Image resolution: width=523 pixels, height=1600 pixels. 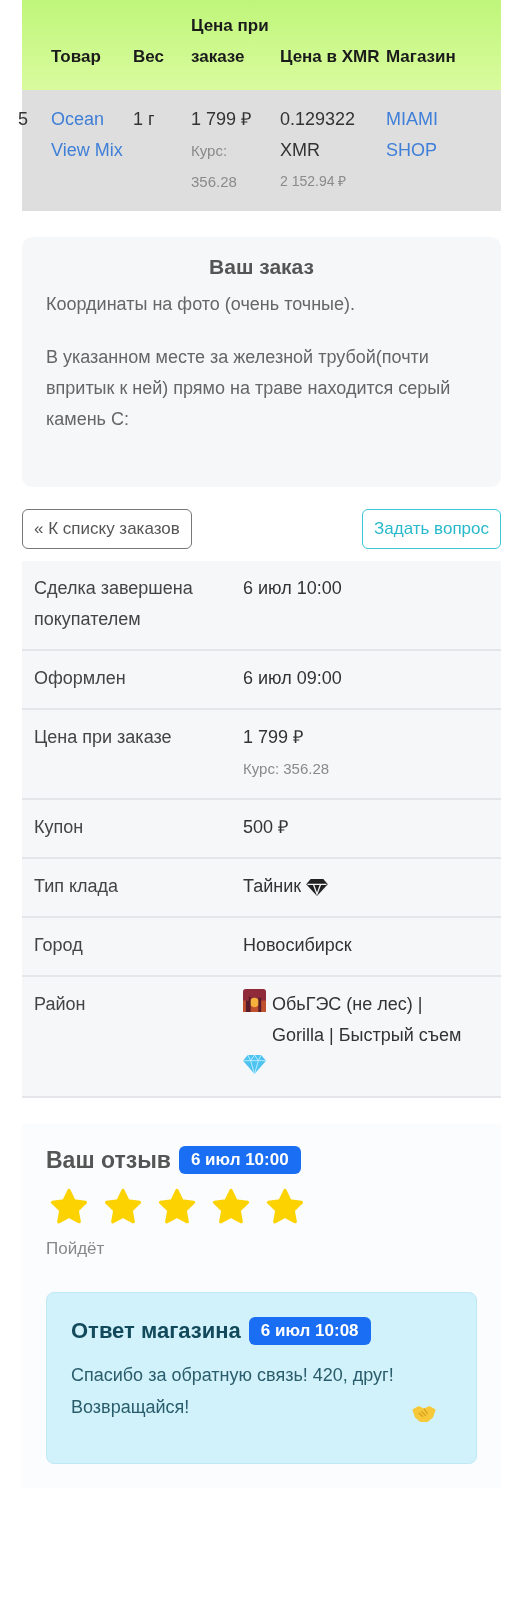 I want to click on back-button: « К списку заказов, so click(x=107, y=529).